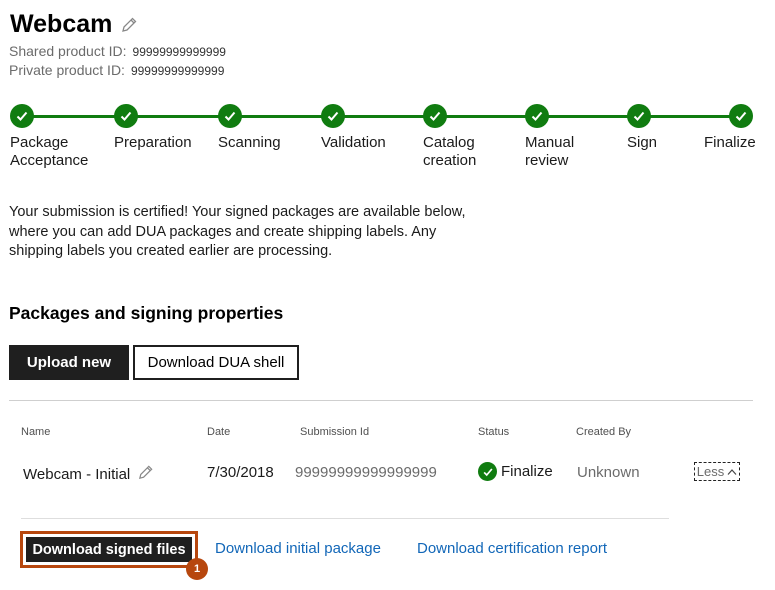 The height and width of the screenshot is (590, 775). Describe the element at coordinates (550, 151) in the screenshot. I see `step-label: Manual review` at that location.